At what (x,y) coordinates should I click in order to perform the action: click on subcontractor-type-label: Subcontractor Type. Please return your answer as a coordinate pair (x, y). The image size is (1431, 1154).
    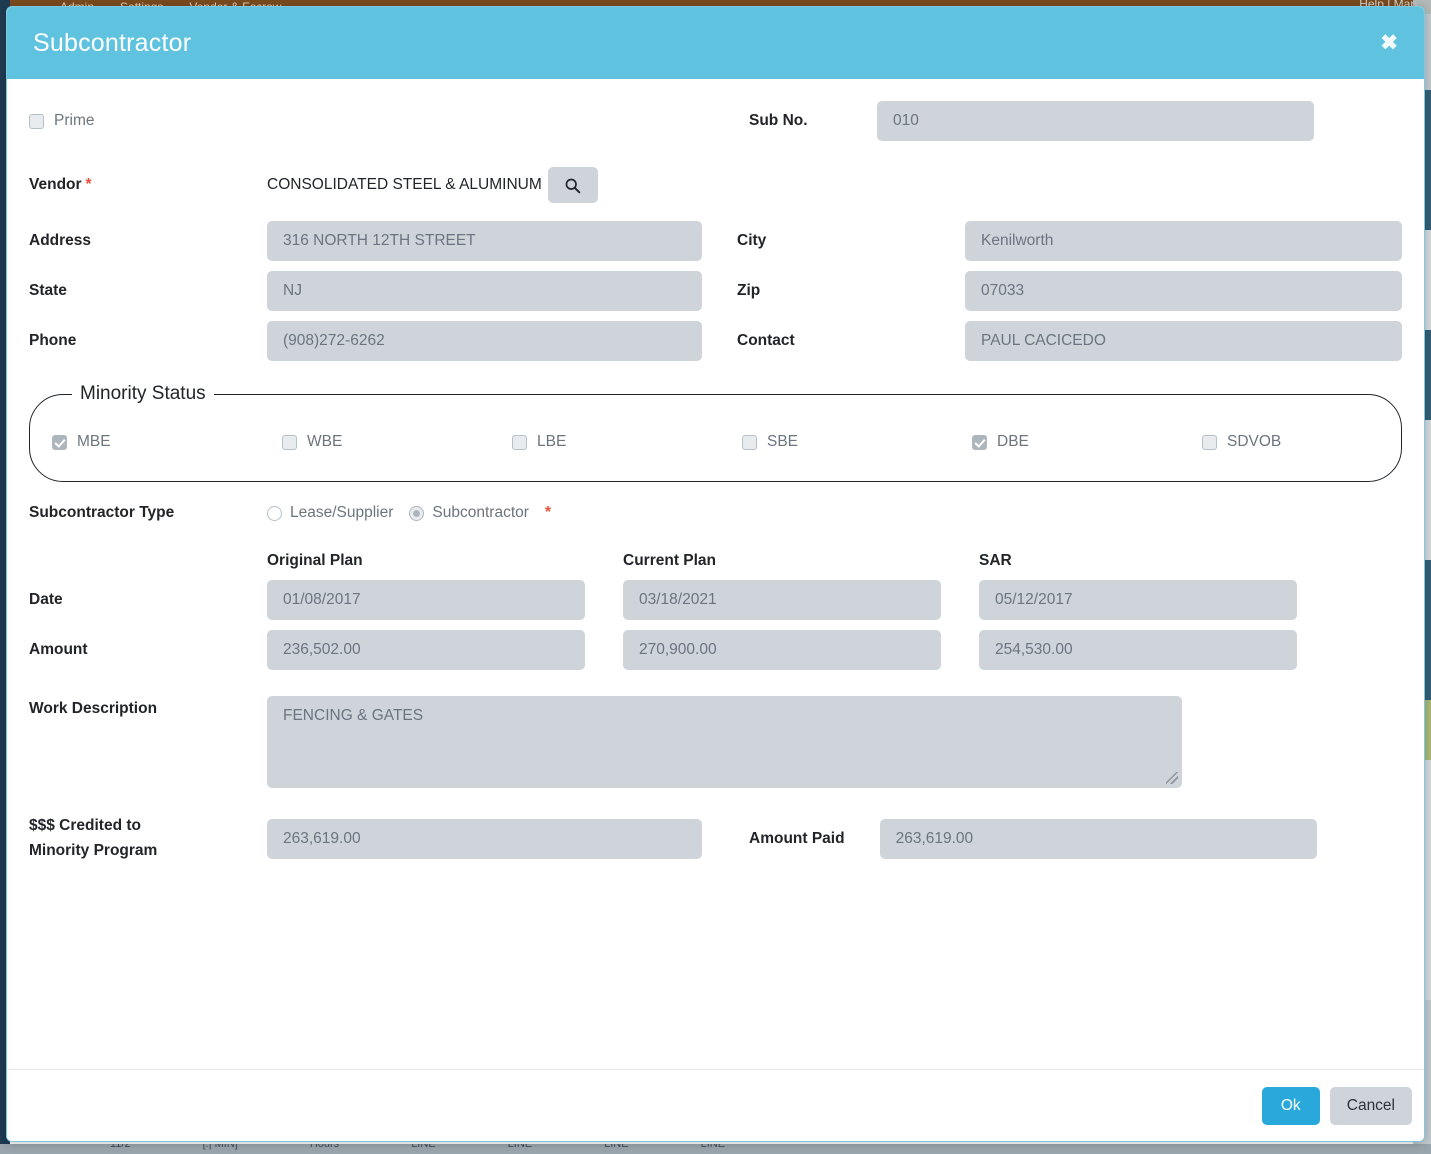
    Looking at the image, I should click on (102, 512).